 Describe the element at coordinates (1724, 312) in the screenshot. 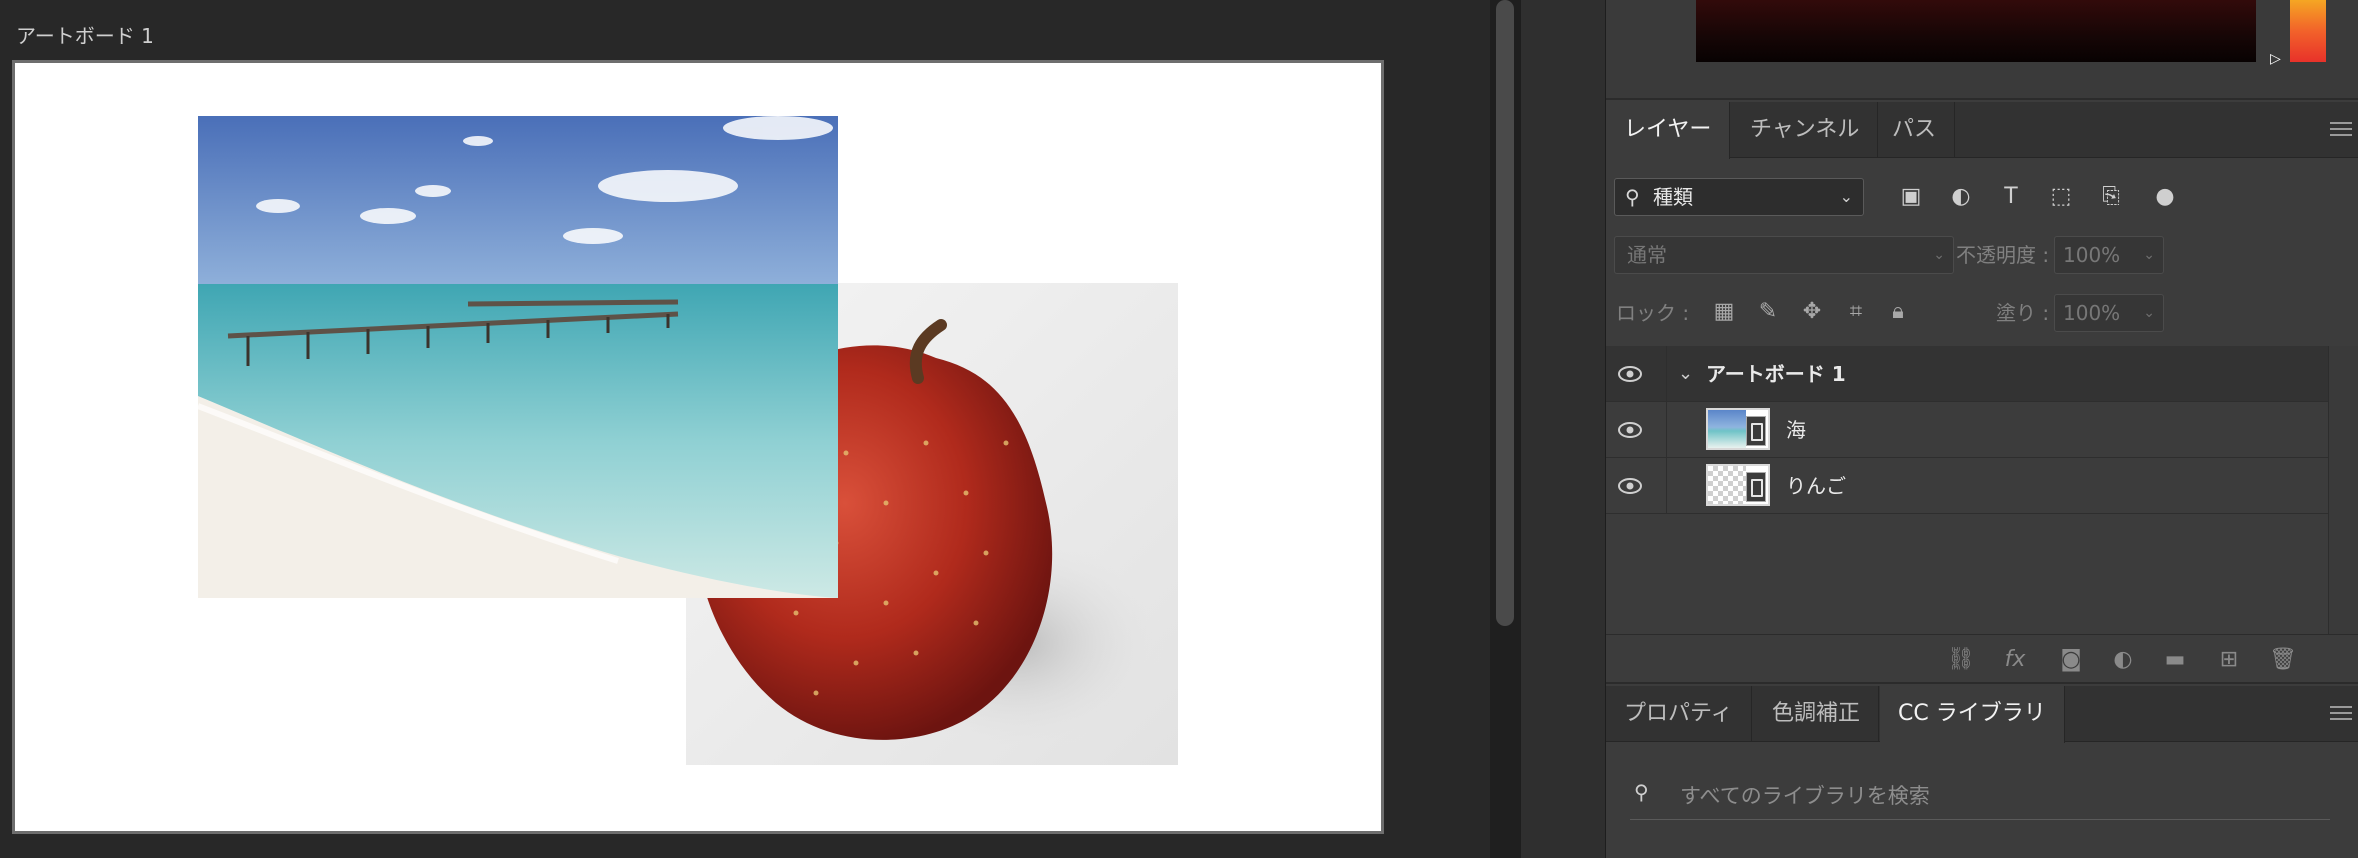

I see `lock-transparent-pixels-icon: ▦` at that location.